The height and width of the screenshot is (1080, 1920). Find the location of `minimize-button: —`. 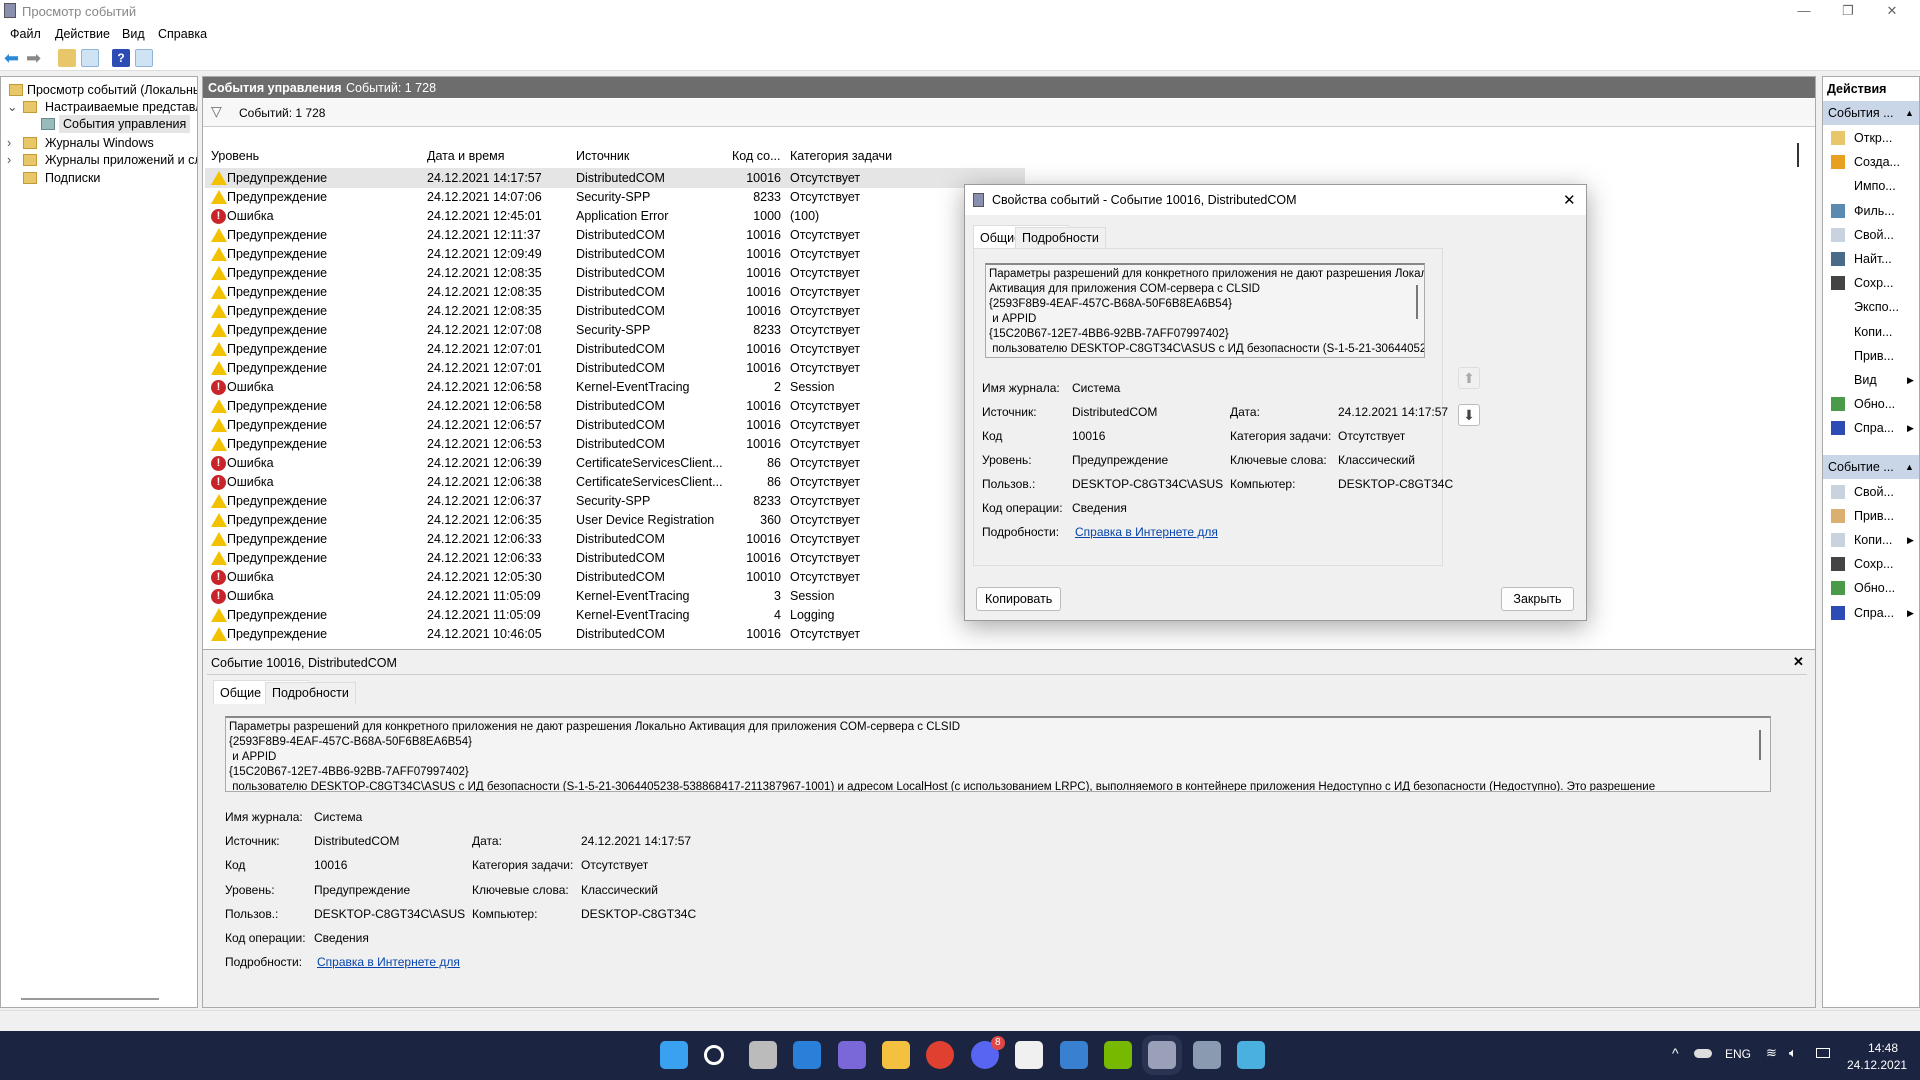

minimize-button: — is located at coordinates (1804, 11).